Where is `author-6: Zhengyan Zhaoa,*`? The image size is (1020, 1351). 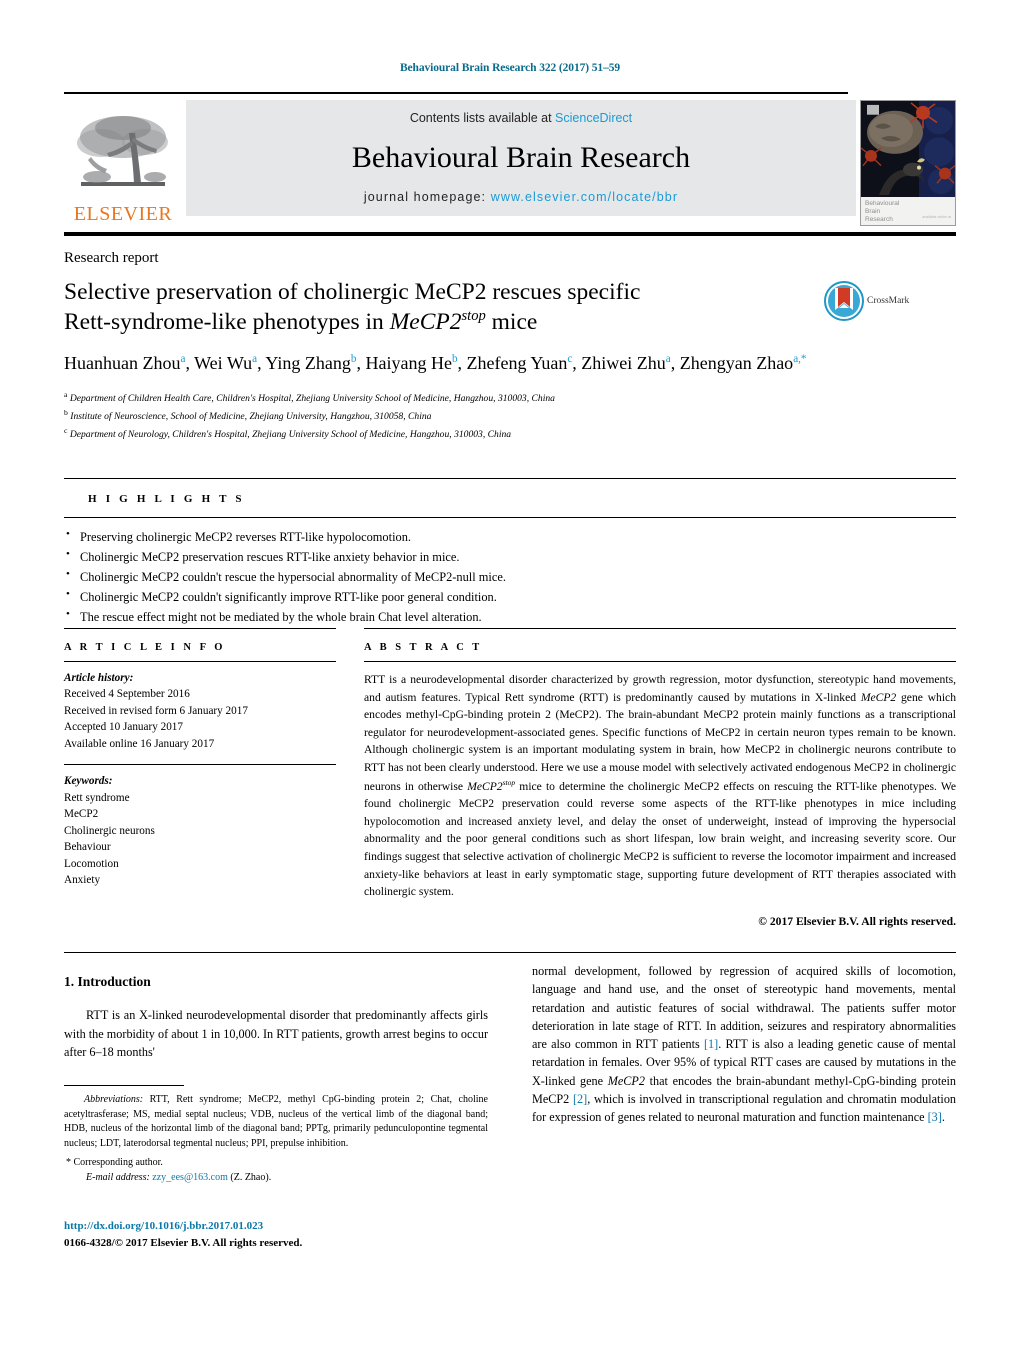
author-6: Zhengyan Zhaoa,* is located at coordinates (743, 363).